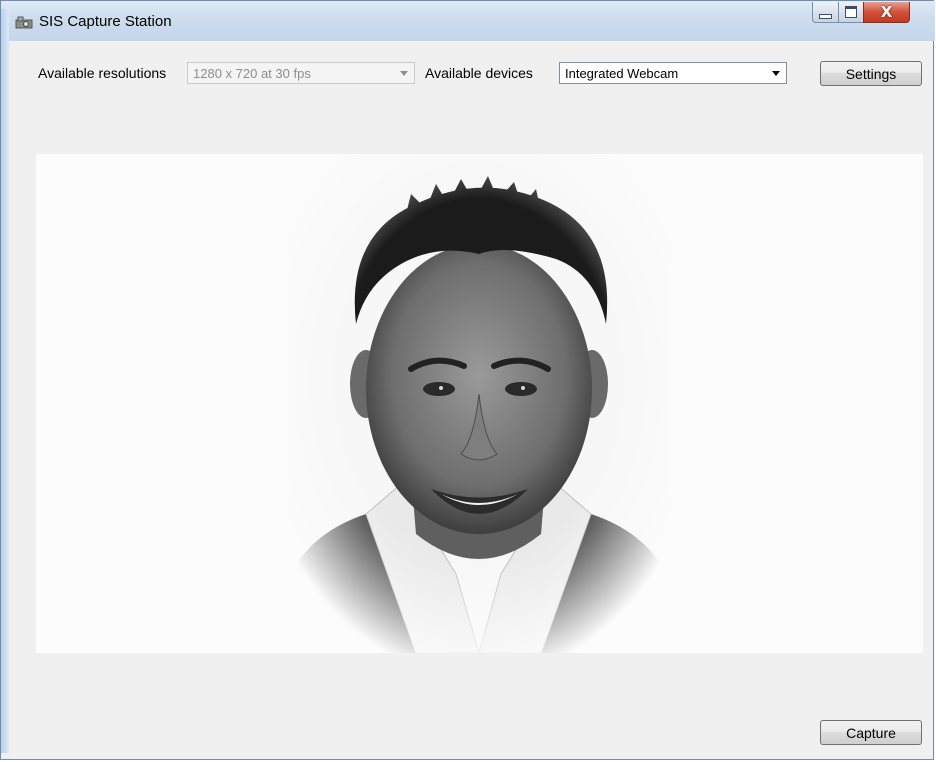  Describe the element at coordinates (479, 73) in the screenshot. I see `devices-label: Available devices` at that location.